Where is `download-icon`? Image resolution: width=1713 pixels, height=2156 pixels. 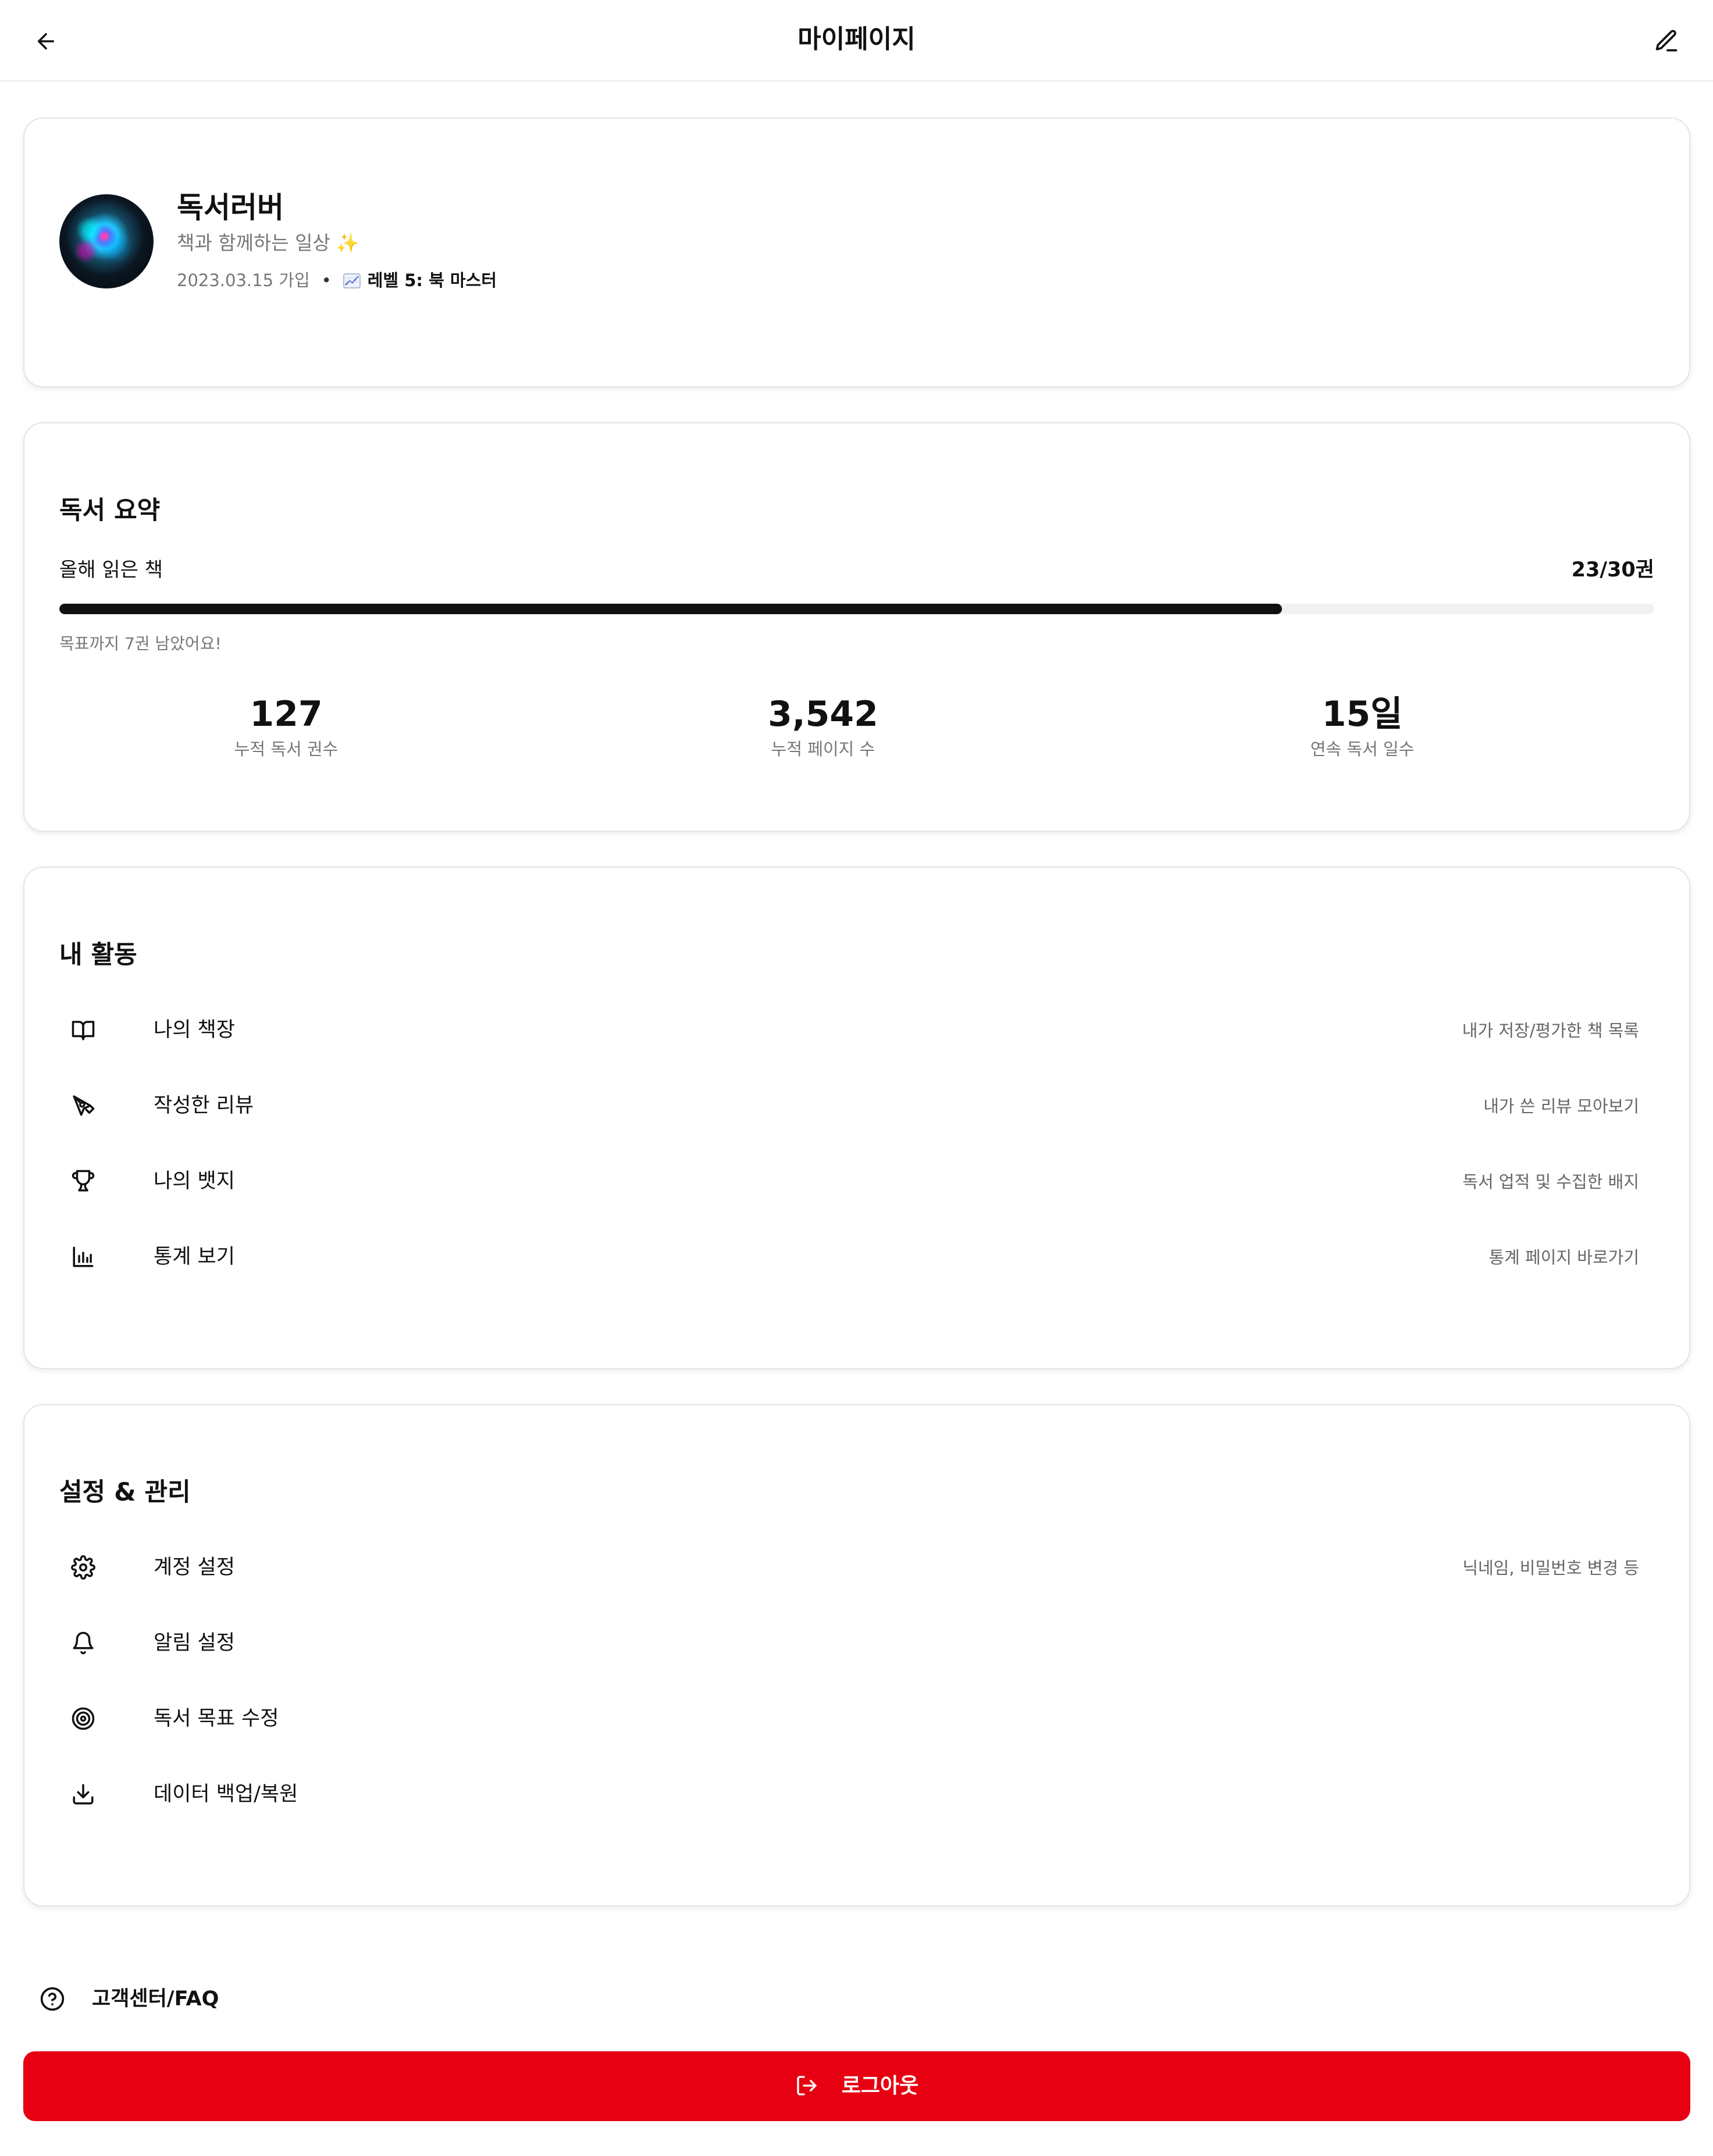 download-icon is located at coordinates (83, 1794).